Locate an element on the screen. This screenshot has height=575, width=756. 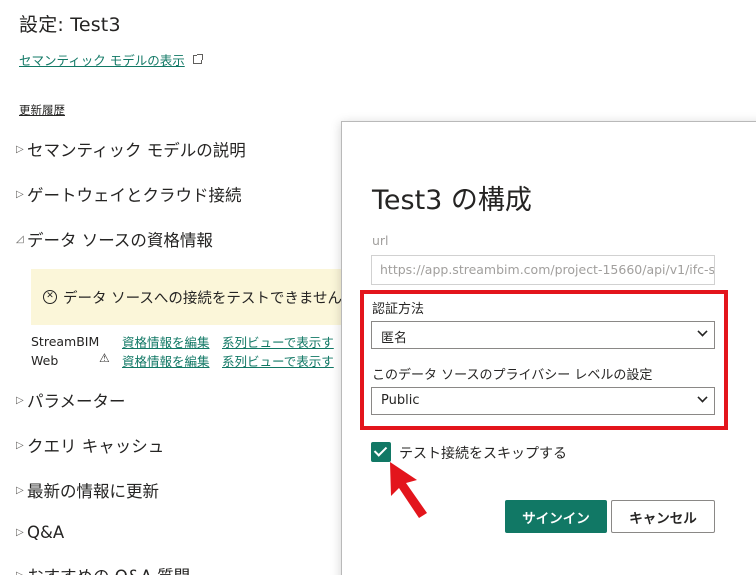
auth-method-select: 匿名 is located at coordinates (543, 335).